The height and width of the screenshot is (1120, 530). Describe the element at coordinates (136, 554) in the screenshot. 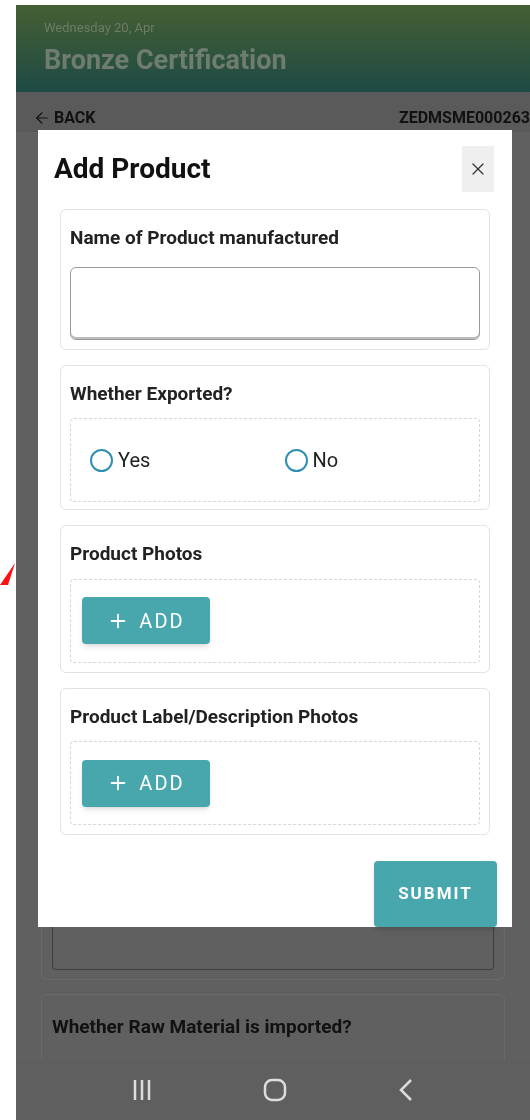

I see `field-label: Product Photos` at that location.